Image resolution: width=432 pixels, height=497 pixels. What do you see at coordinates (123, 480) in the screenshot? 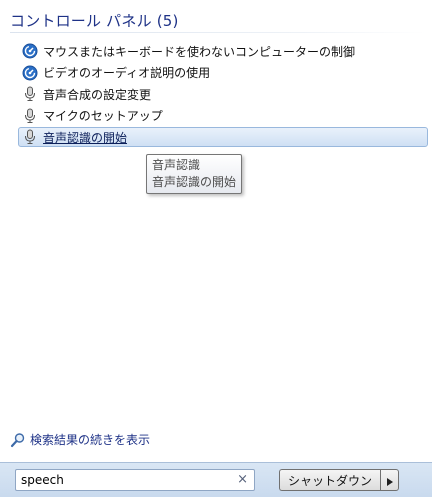
I see `search-input` at bounding box center [123, 480].